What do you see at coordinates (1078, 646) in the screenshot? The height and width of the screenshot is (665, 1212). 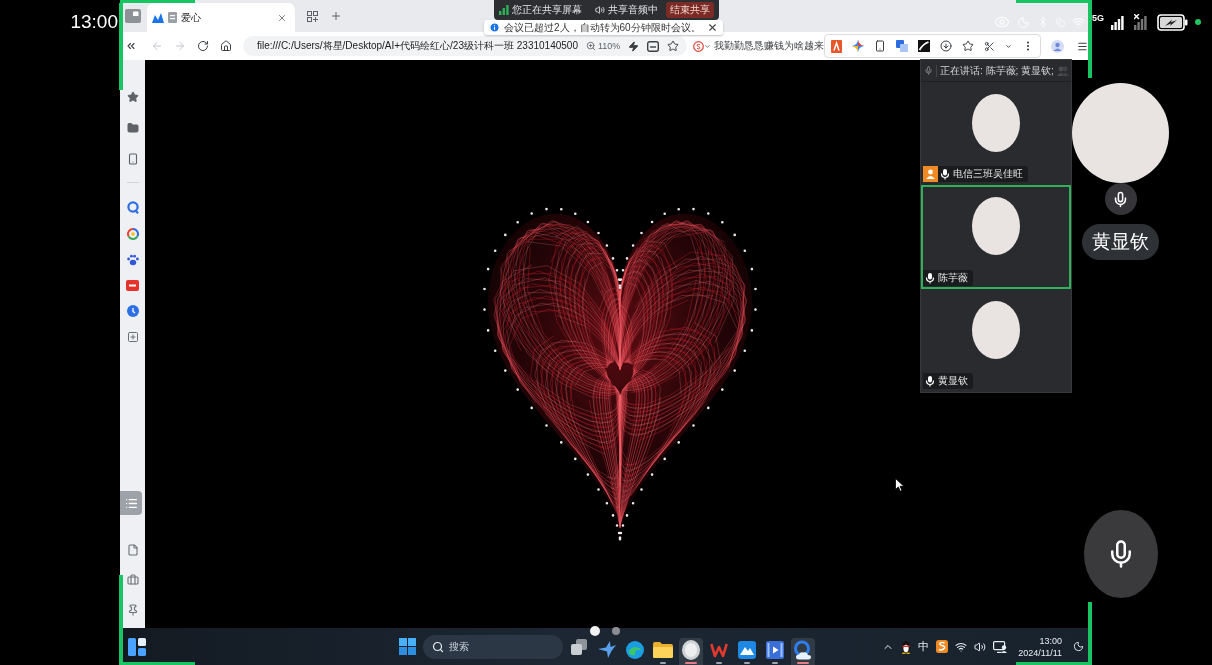 I see `moon-icon` at bounding box center [1078, 646].